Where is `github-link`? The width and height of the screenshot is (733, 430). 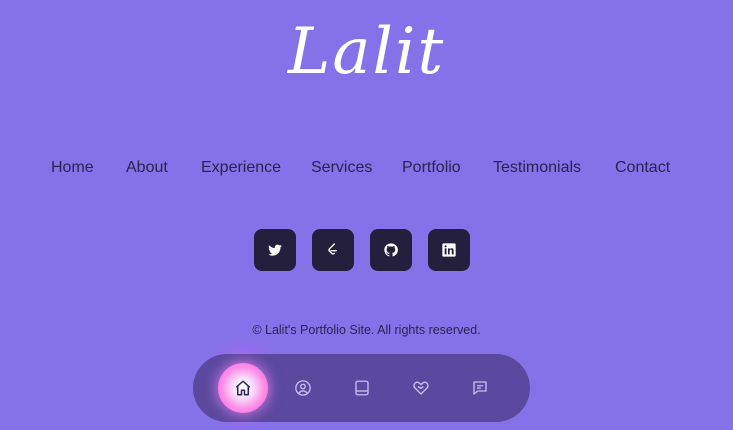
github-link is located at coordinates (391, 250).